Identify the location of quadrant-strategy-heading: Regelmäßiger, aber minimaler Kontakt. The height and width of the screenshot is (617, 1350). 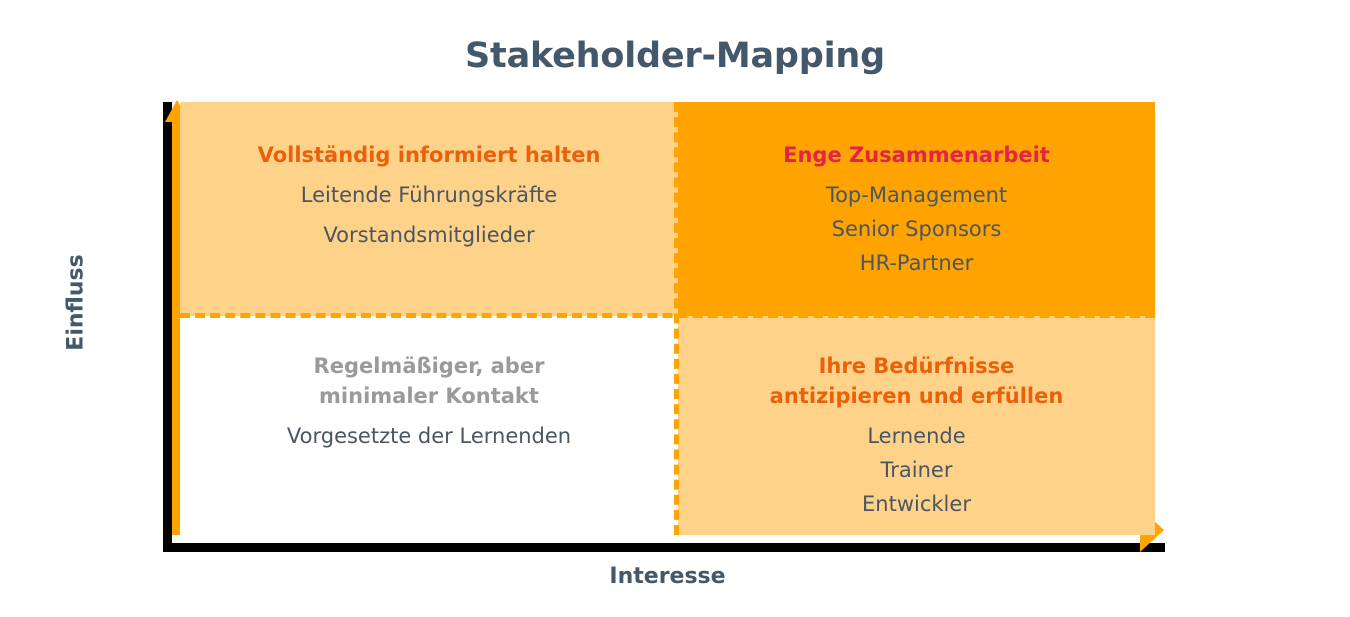
(429, 381).